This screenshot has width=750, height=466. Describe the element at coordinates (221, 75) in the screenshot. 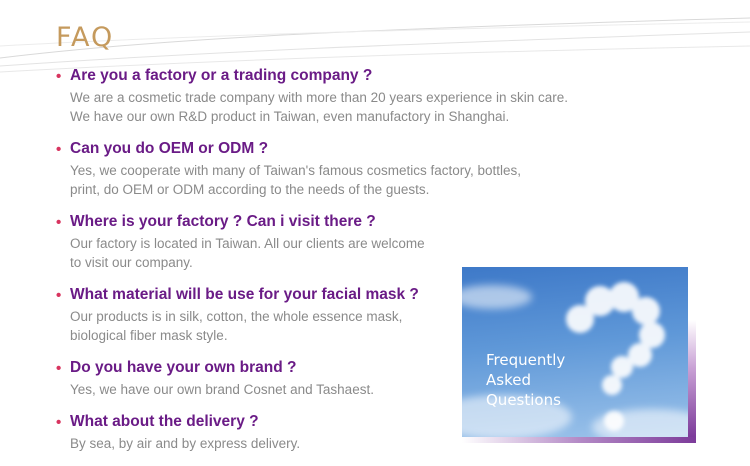

I see `faq-question: Are you a factory or a trading company ?` at that location.